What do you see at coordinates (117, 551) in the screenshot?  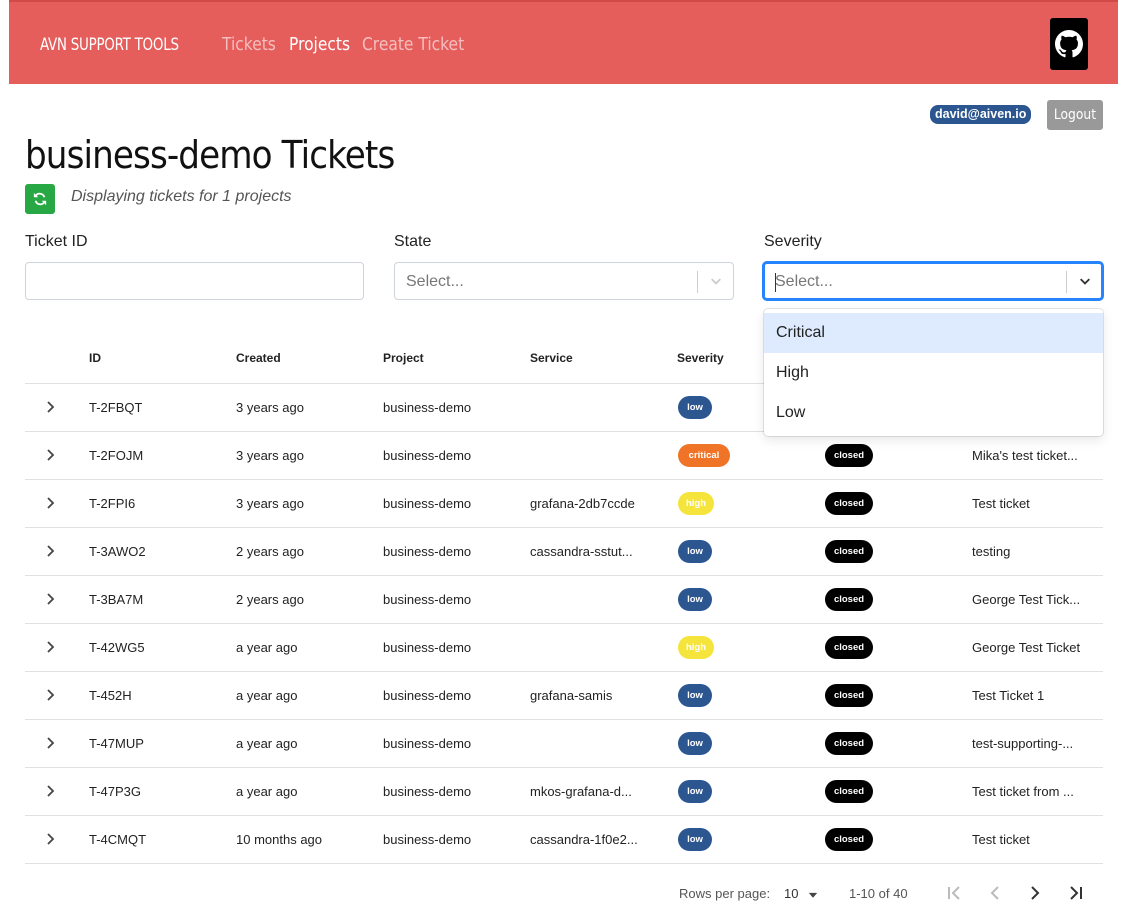 I see `cell-id: T-3AWO2` at bounding box center [117, 551].